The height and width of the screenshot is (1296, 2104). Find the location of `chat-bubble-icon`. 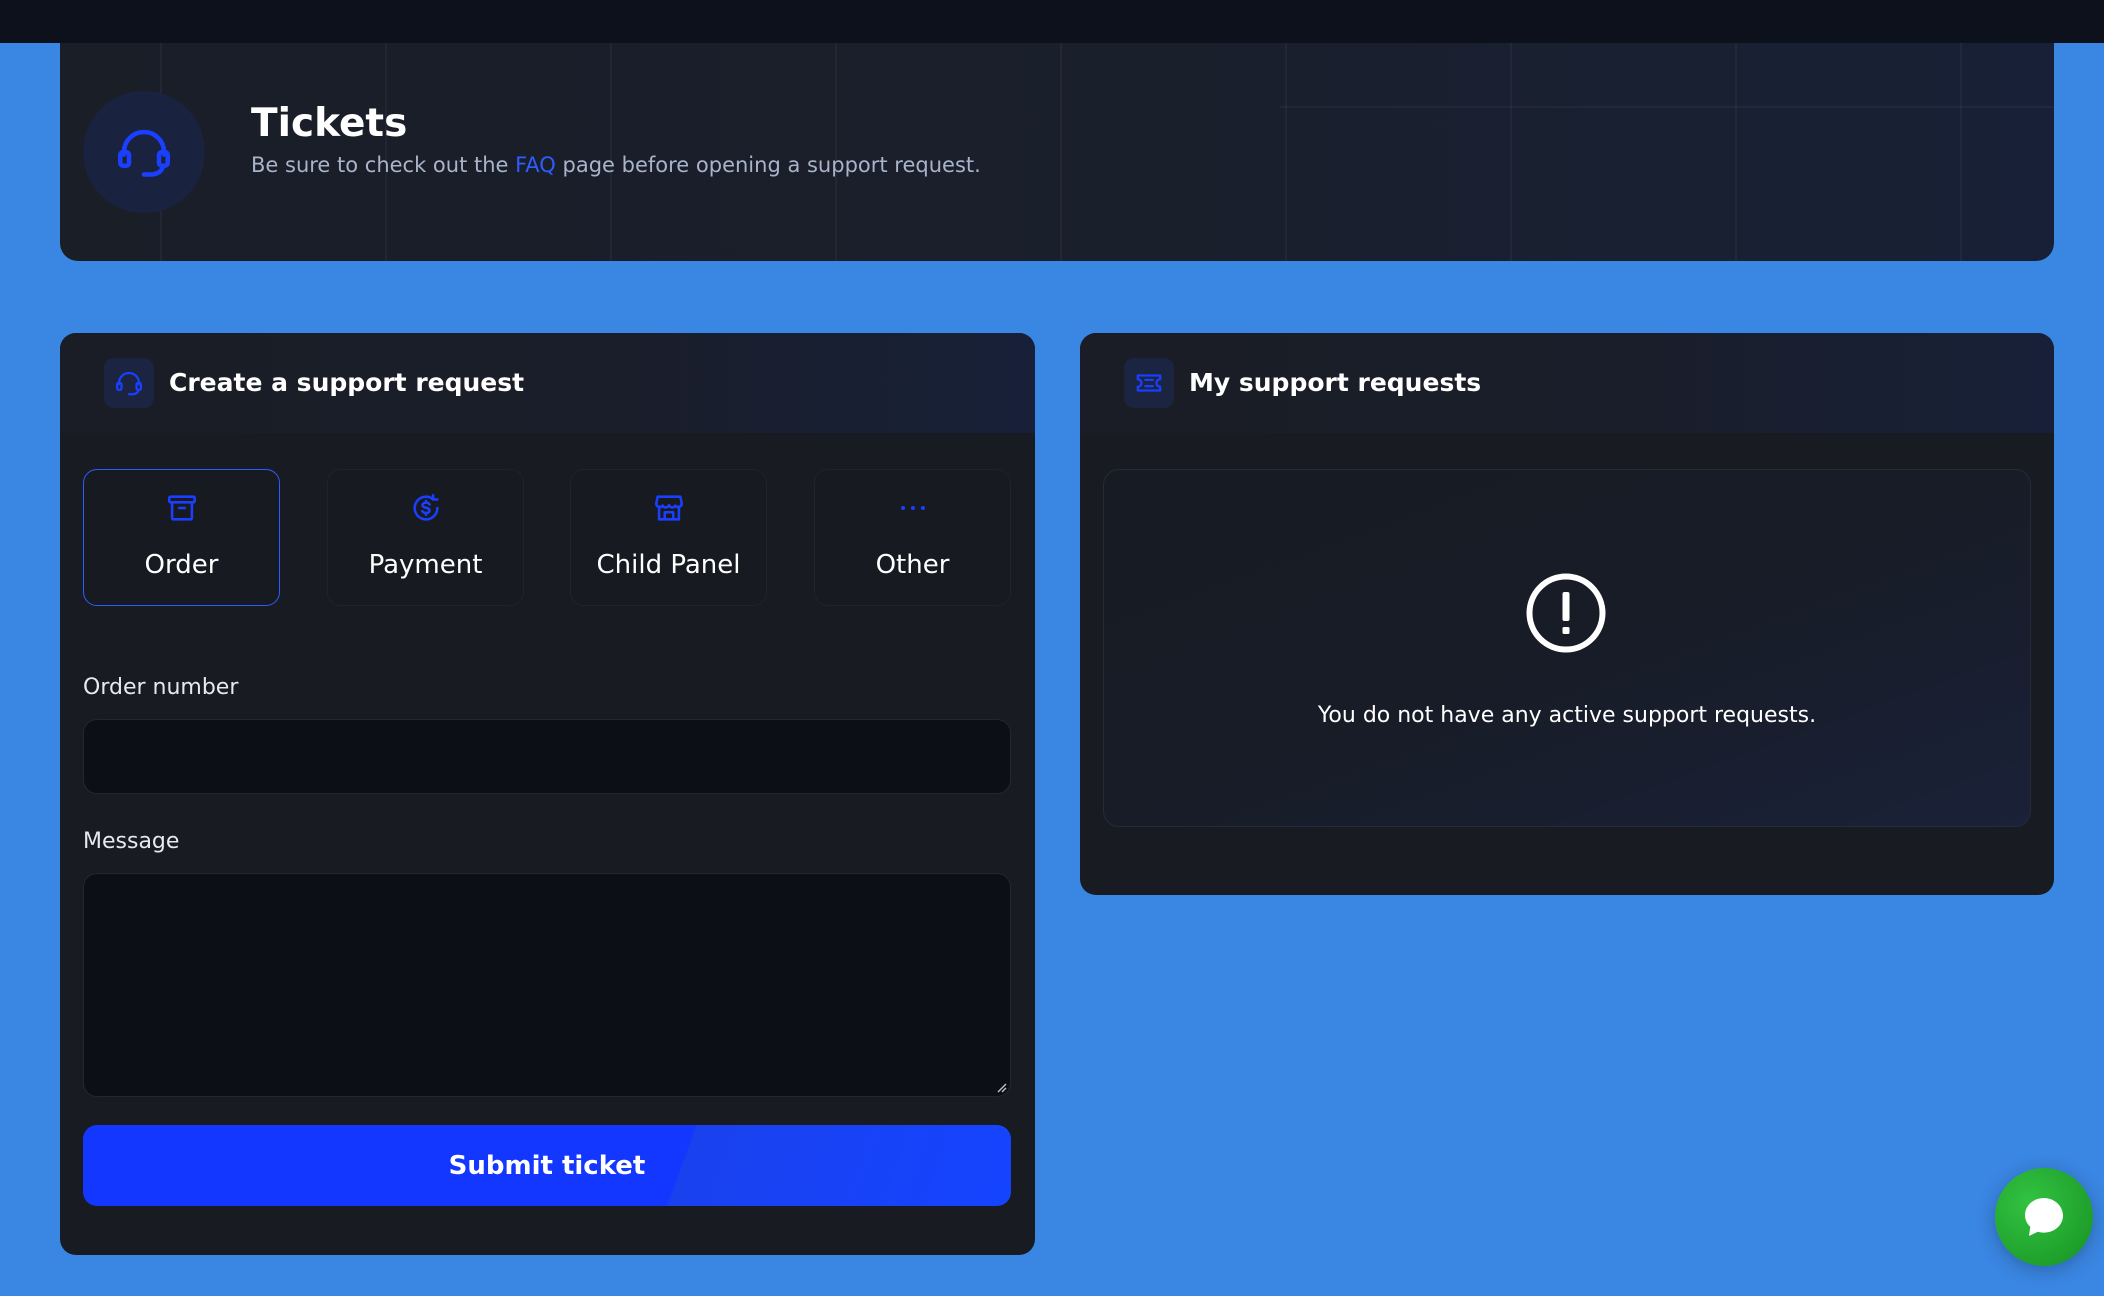

chat-bubble-icon is located at coordinates (2044, 1217).